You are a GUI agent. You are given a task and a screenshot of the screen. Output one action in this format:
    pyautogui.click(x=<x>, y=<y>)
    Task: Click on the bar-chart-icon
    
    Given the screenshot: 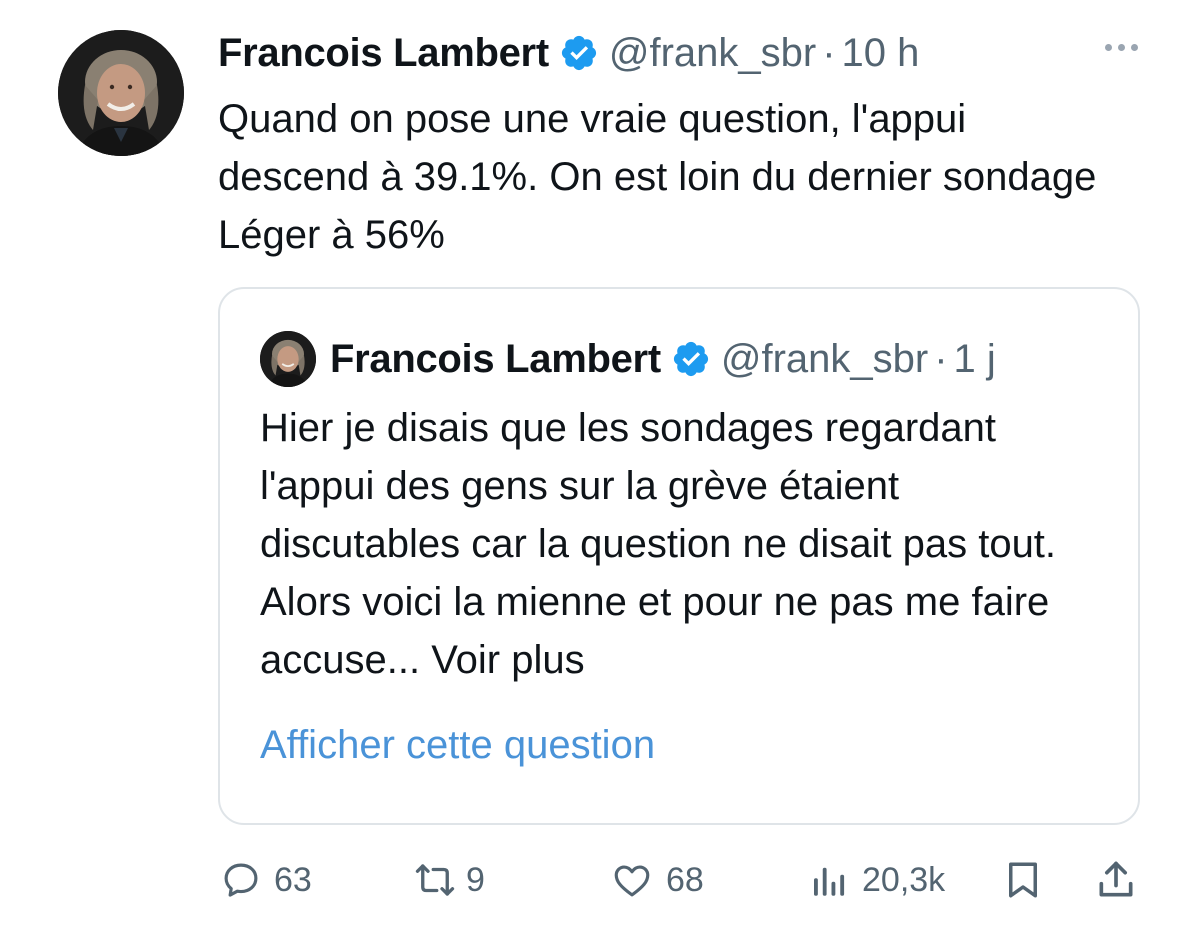 What is the action you would take?
    pyautogui.click(x=828, y=880)
    